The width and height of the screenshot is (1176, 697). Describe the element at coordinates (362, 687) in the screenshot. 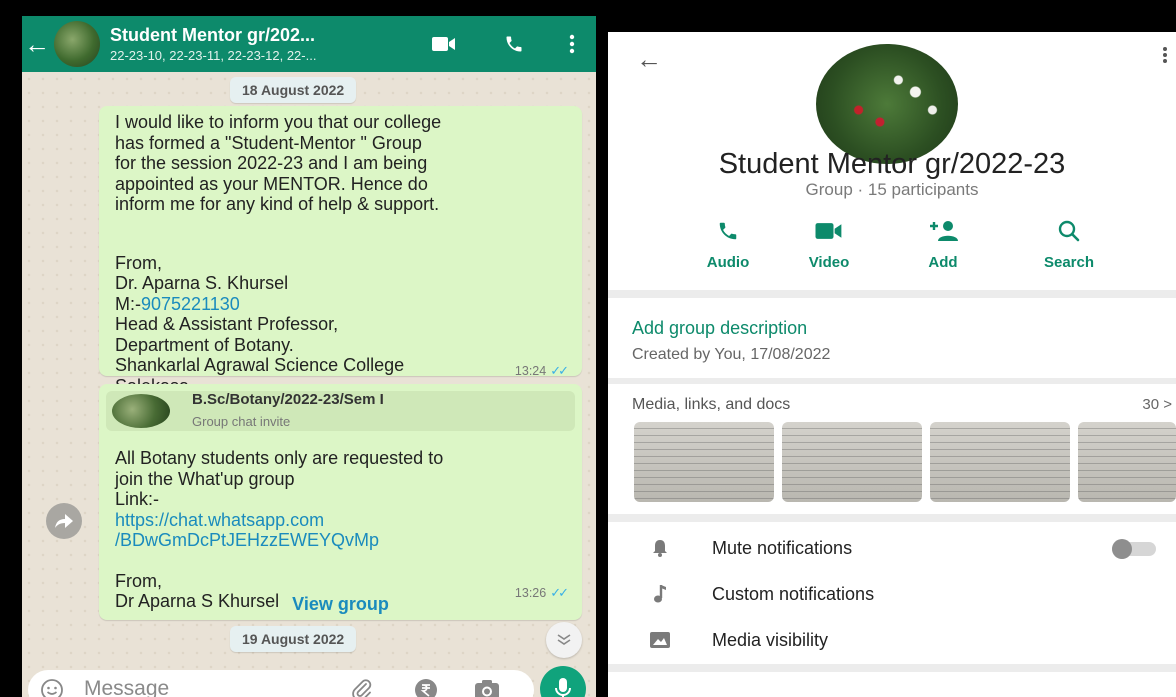

I see `attach-icon` at that location.